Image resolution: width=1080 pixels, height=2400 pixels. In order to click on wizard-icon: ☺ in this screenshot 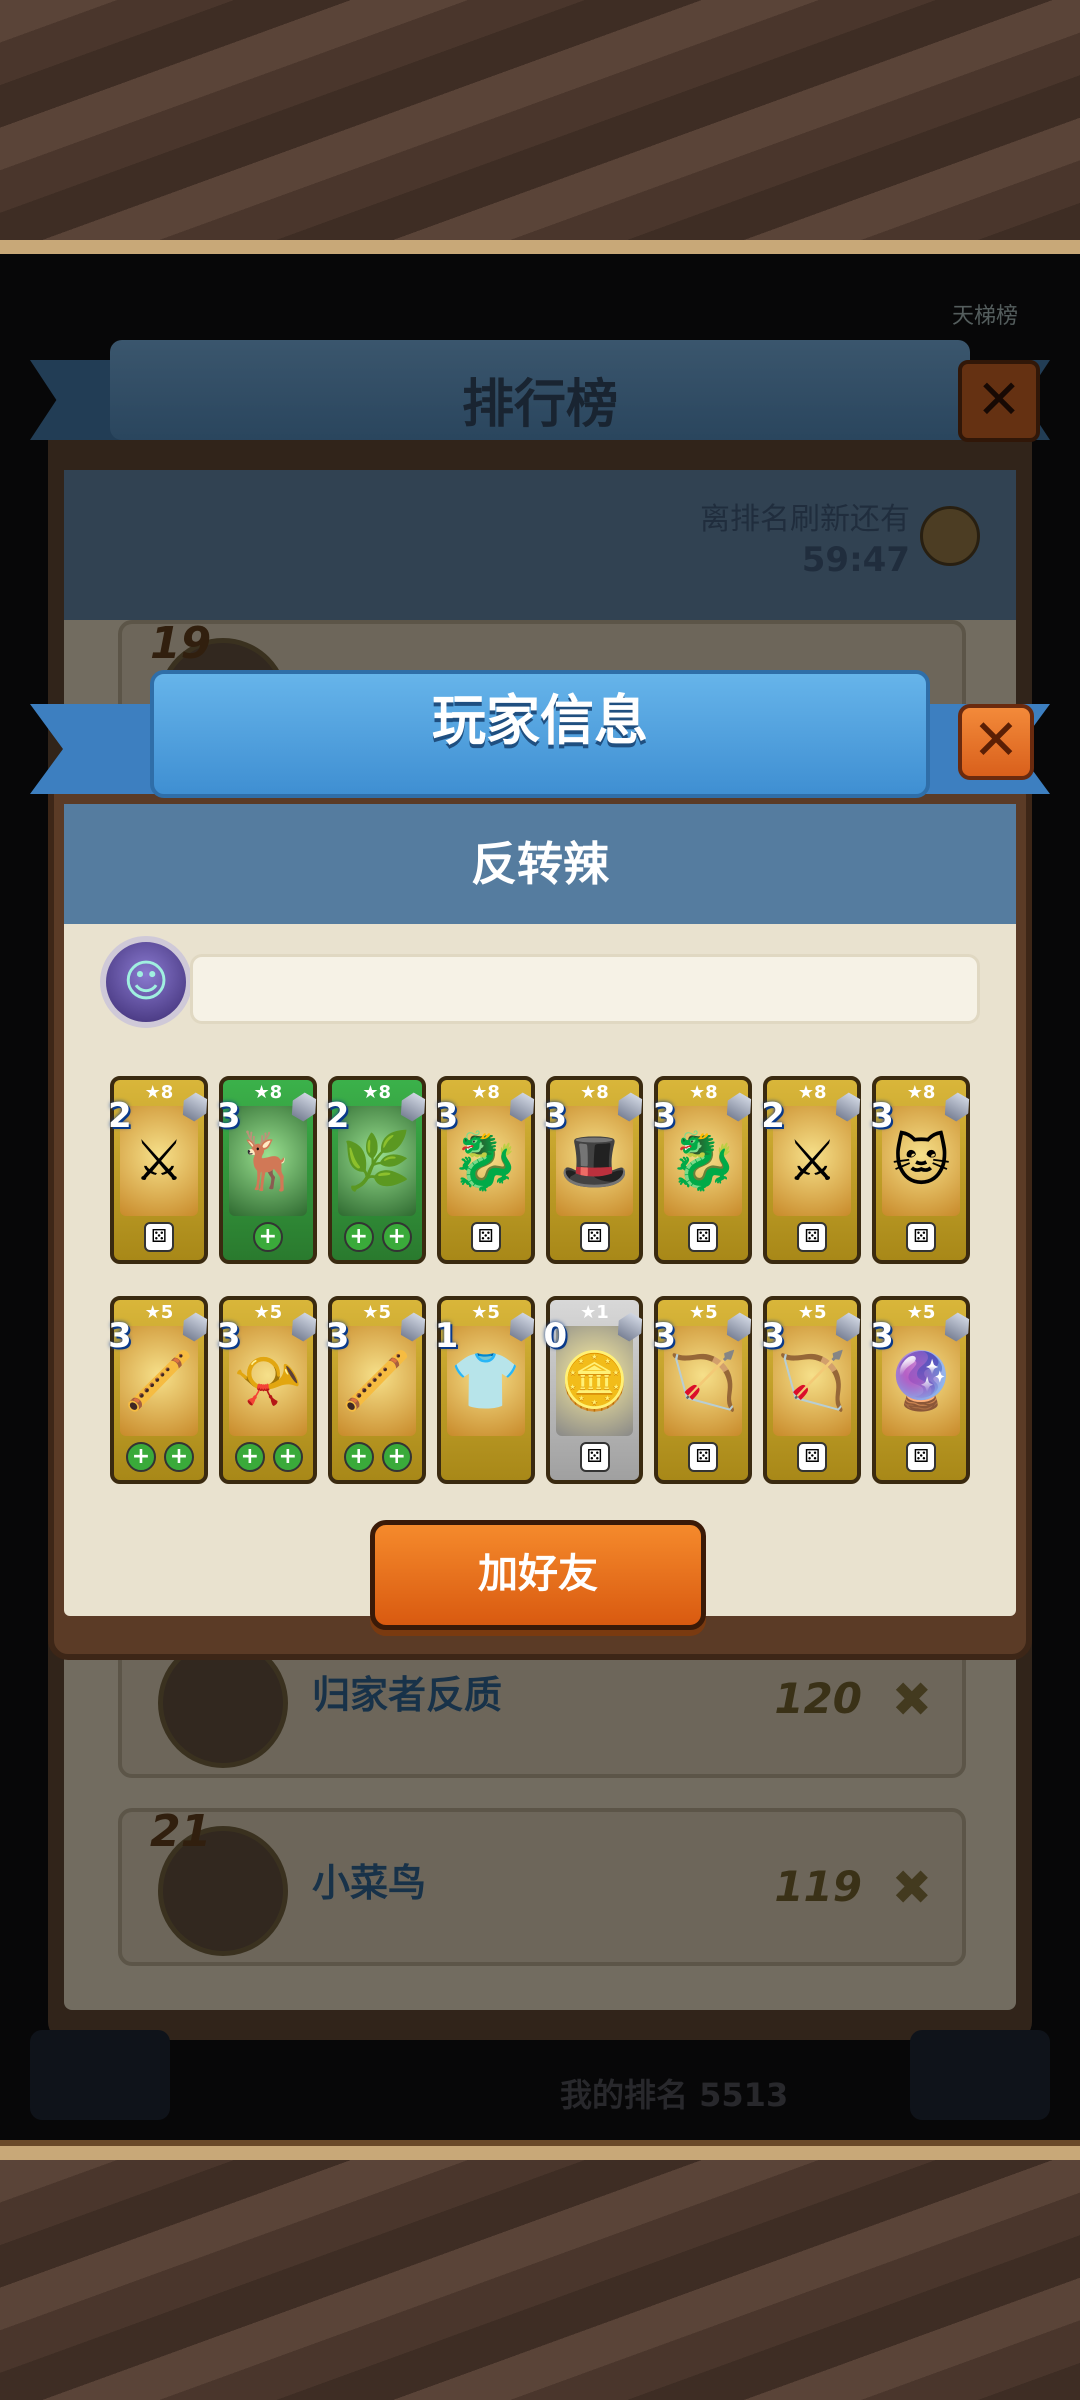, I will do `click(146, 981)`.